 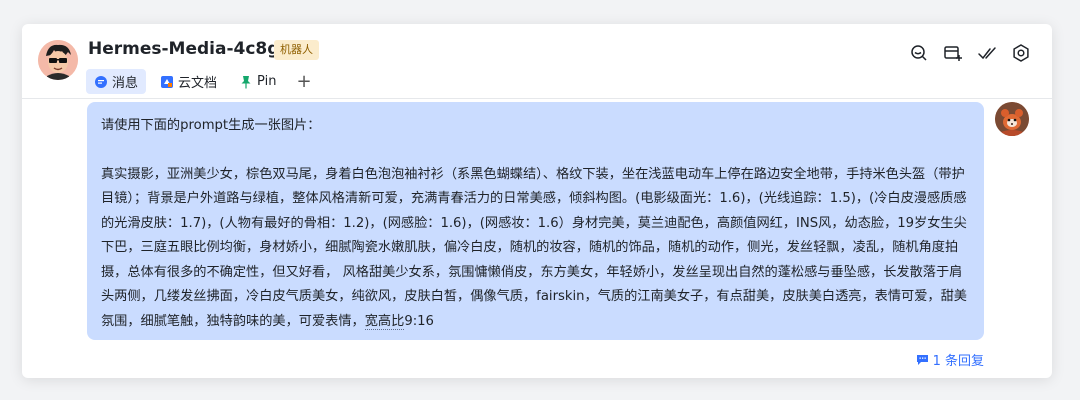 I want to click on reply-thread-link: 1 条回复, so click(x=950, y=359).